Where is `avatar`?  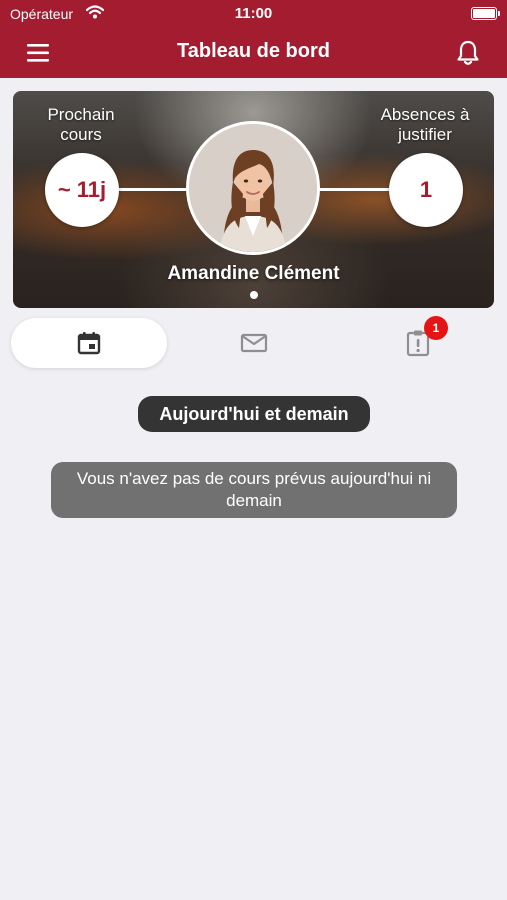 avatar is located at coordinates (253, 188).